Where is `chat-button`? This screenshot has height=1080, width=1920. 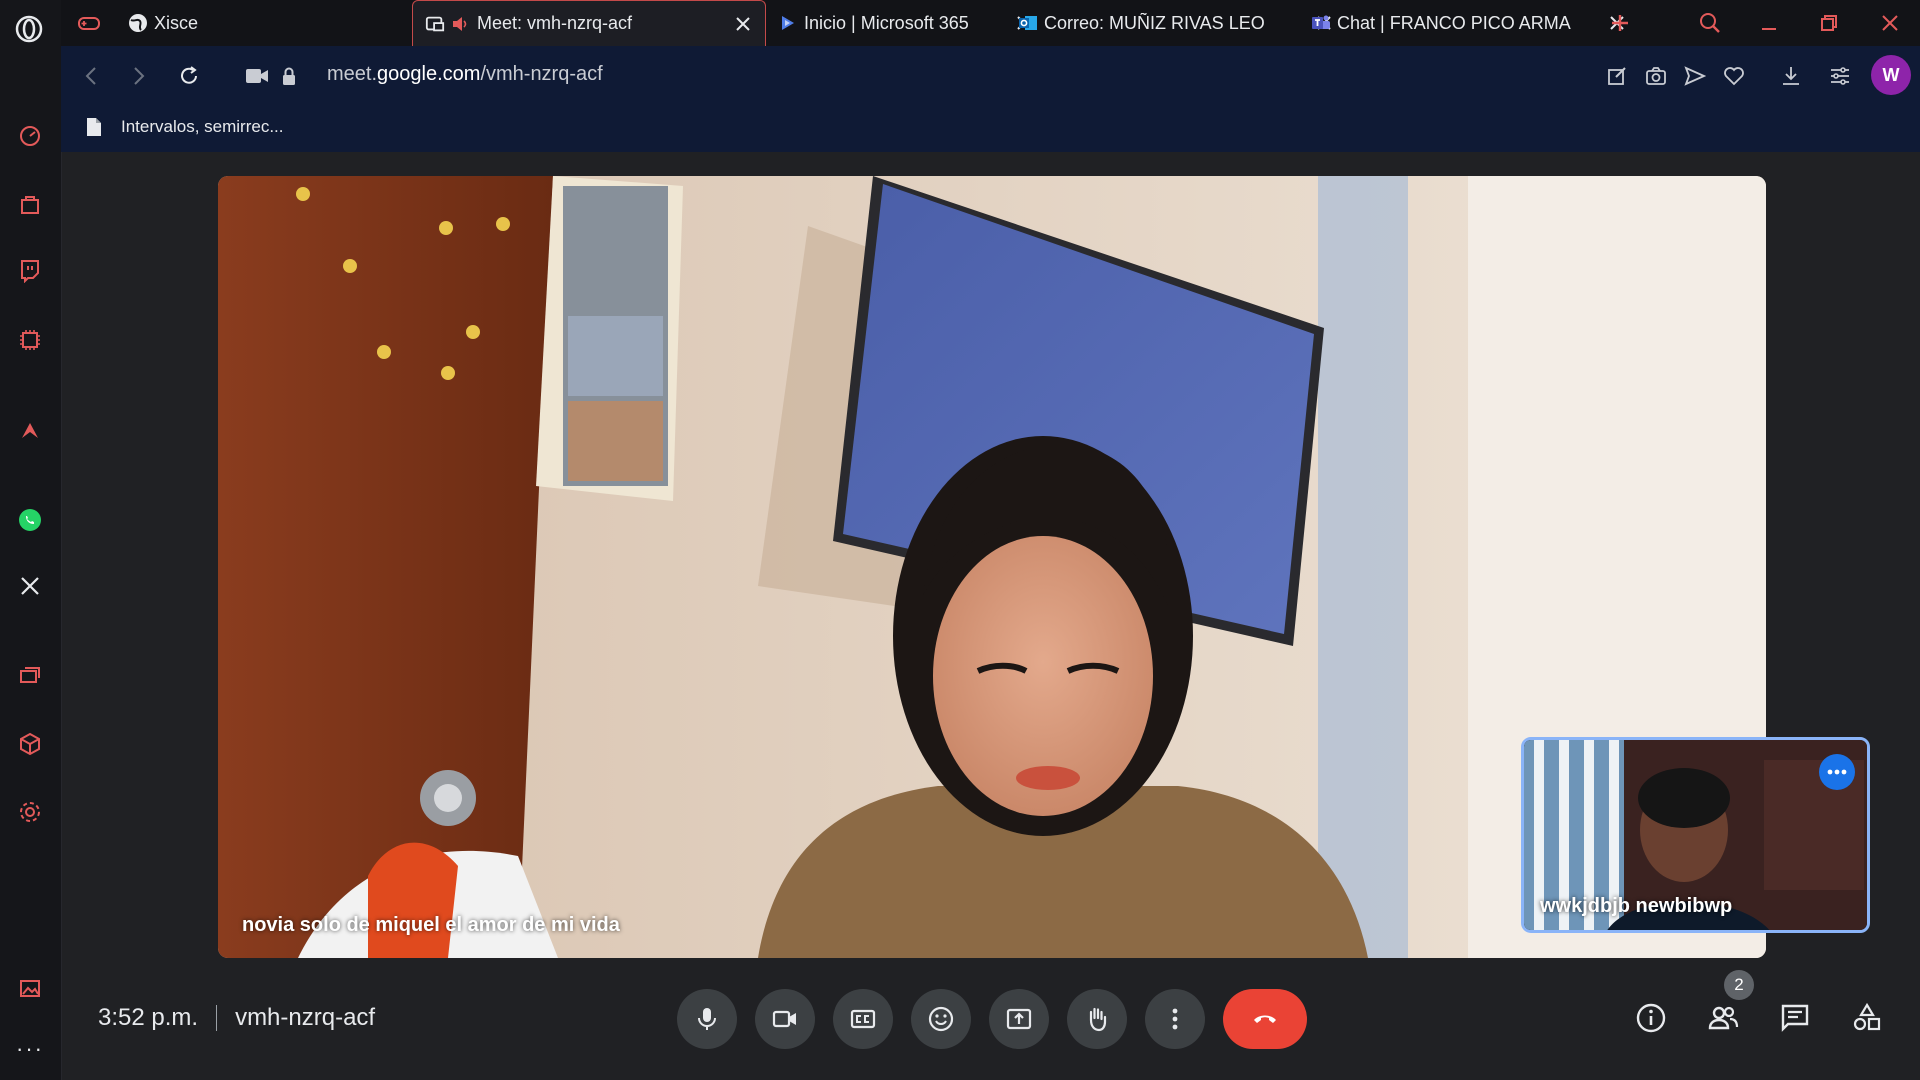 chat-button is located at coordinates (1795, 1018).